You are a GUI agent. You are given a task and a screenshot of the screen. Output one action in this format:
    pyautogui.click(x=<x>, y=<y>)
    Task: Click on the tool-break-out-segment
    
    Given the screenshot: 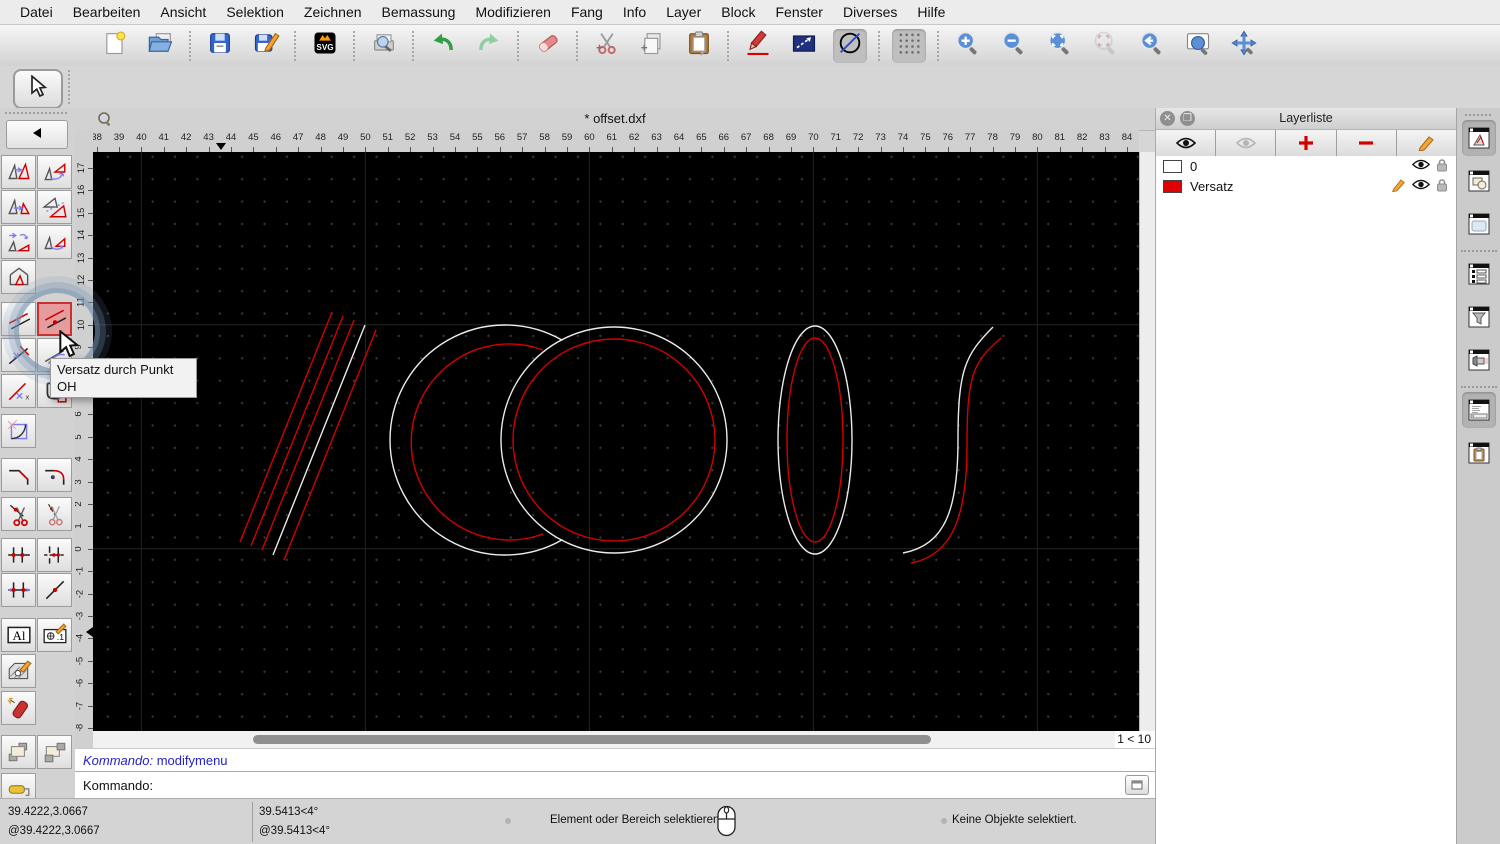 What is the action you would take?
    pyautogui.click(x=54, y=555)
    